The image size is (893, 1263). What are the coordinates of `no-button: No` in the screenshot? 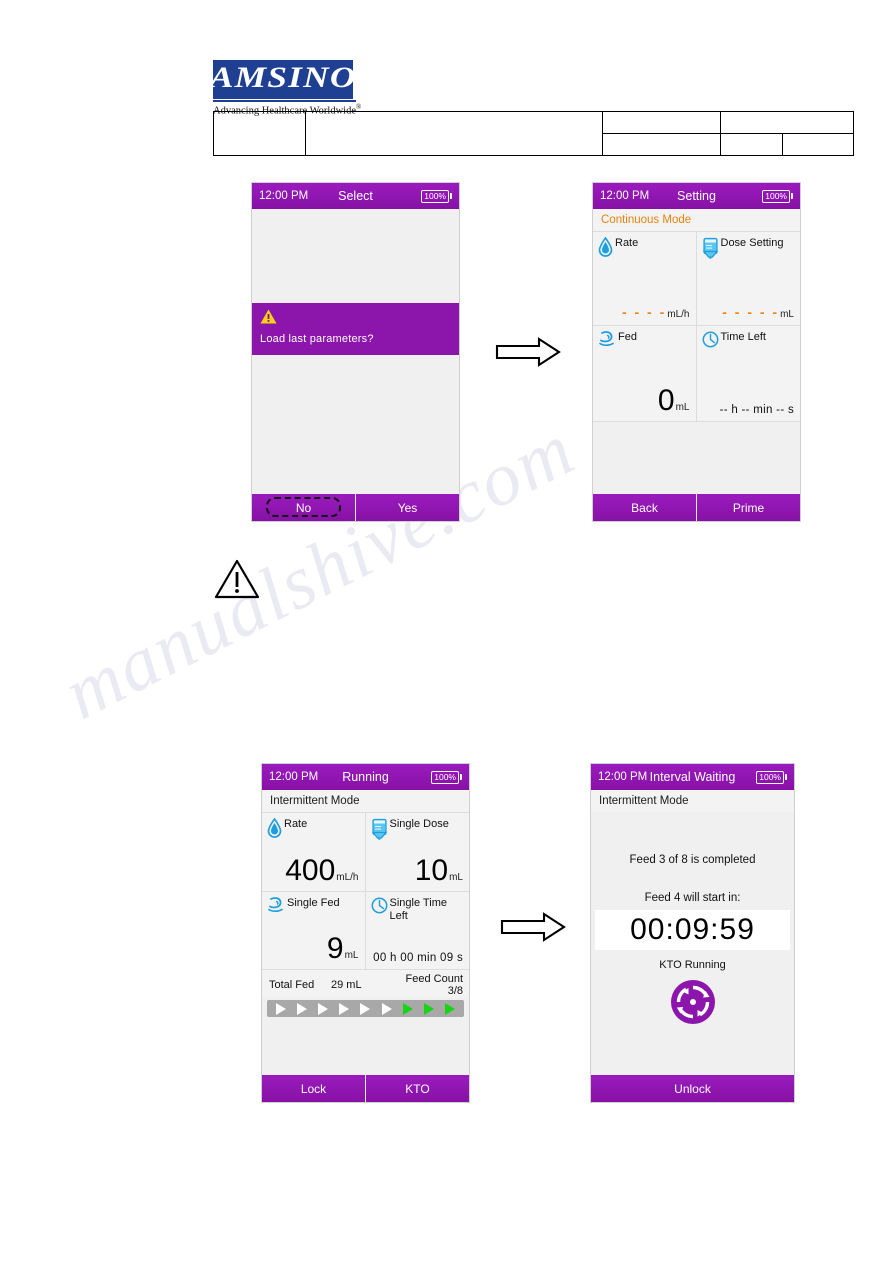 It's located at (304, 507).